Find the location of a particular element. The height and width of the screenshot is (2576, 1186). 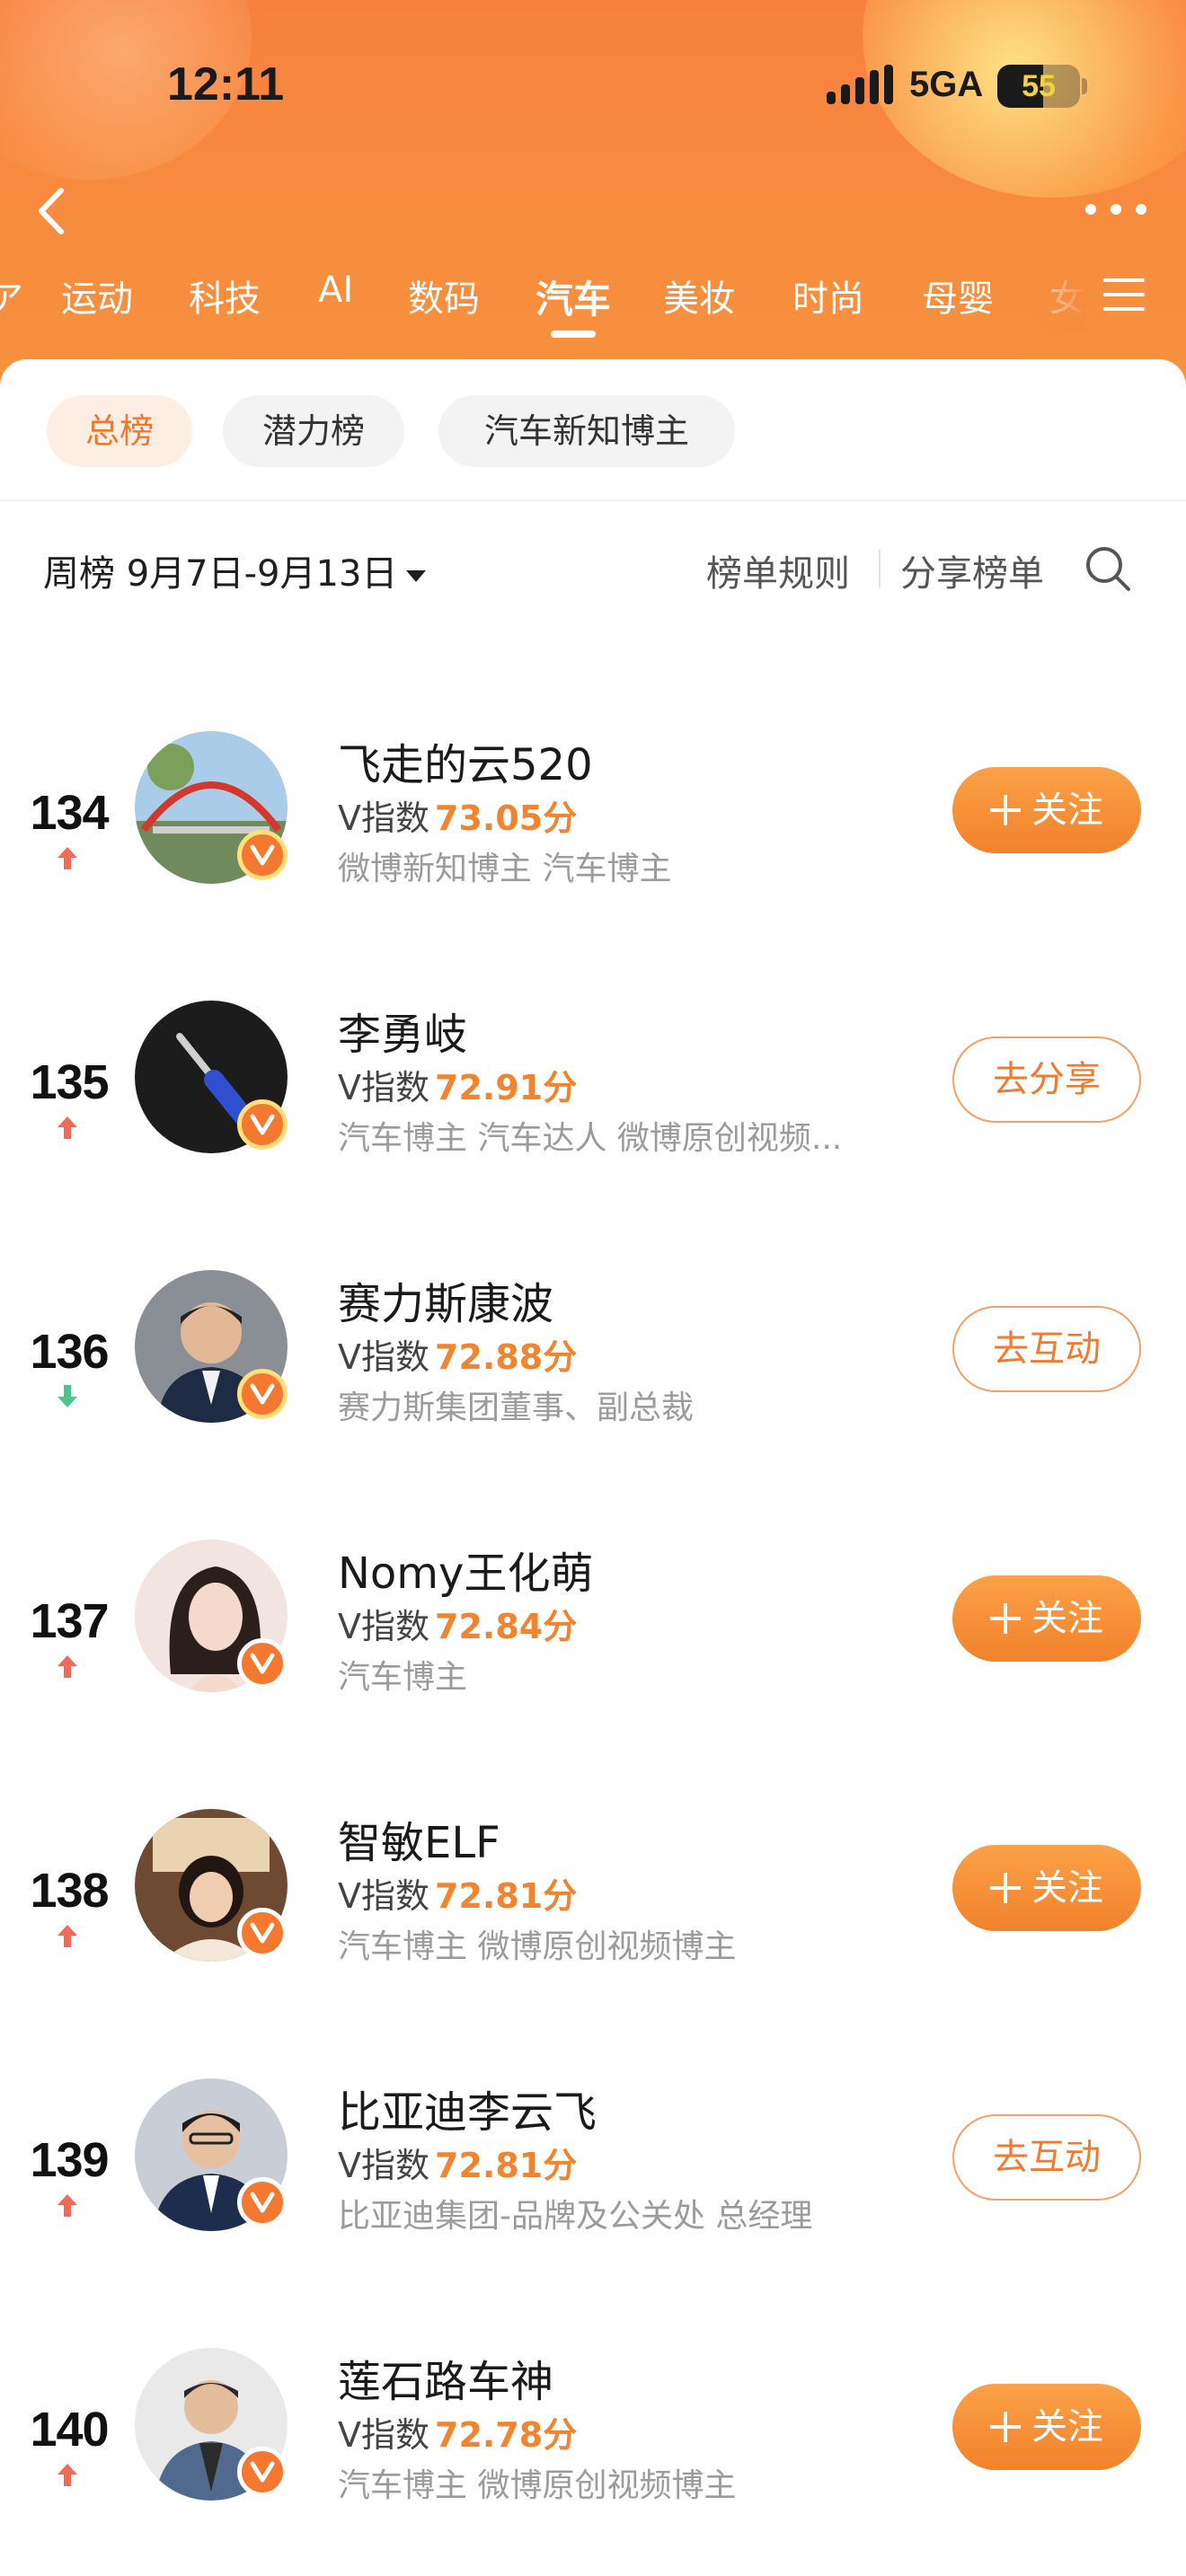

v-index: V指数 72.78分 is located at coordinates (457, 2432).